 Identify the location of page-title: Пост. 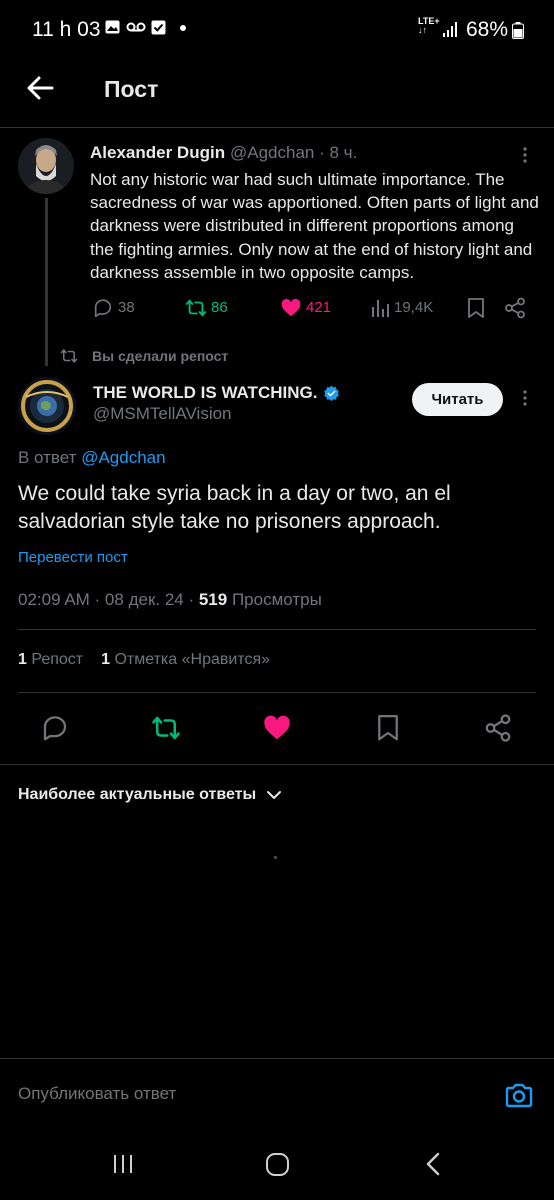
(131, 89).